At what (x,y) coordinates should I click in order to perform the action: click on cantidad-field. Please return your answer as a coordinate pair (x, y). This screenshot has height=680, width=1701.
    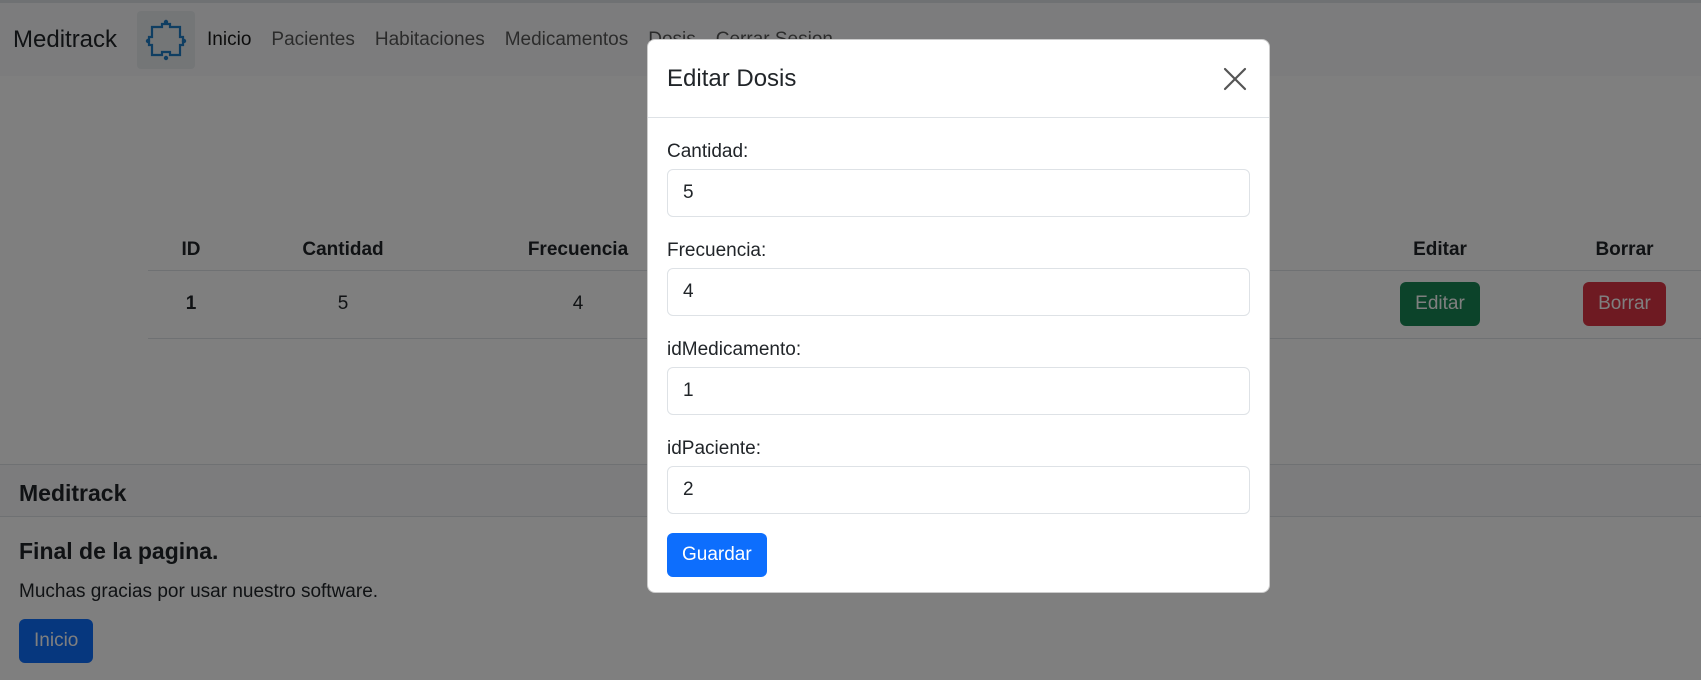
    Looking at the image, I should click on (958, 193).